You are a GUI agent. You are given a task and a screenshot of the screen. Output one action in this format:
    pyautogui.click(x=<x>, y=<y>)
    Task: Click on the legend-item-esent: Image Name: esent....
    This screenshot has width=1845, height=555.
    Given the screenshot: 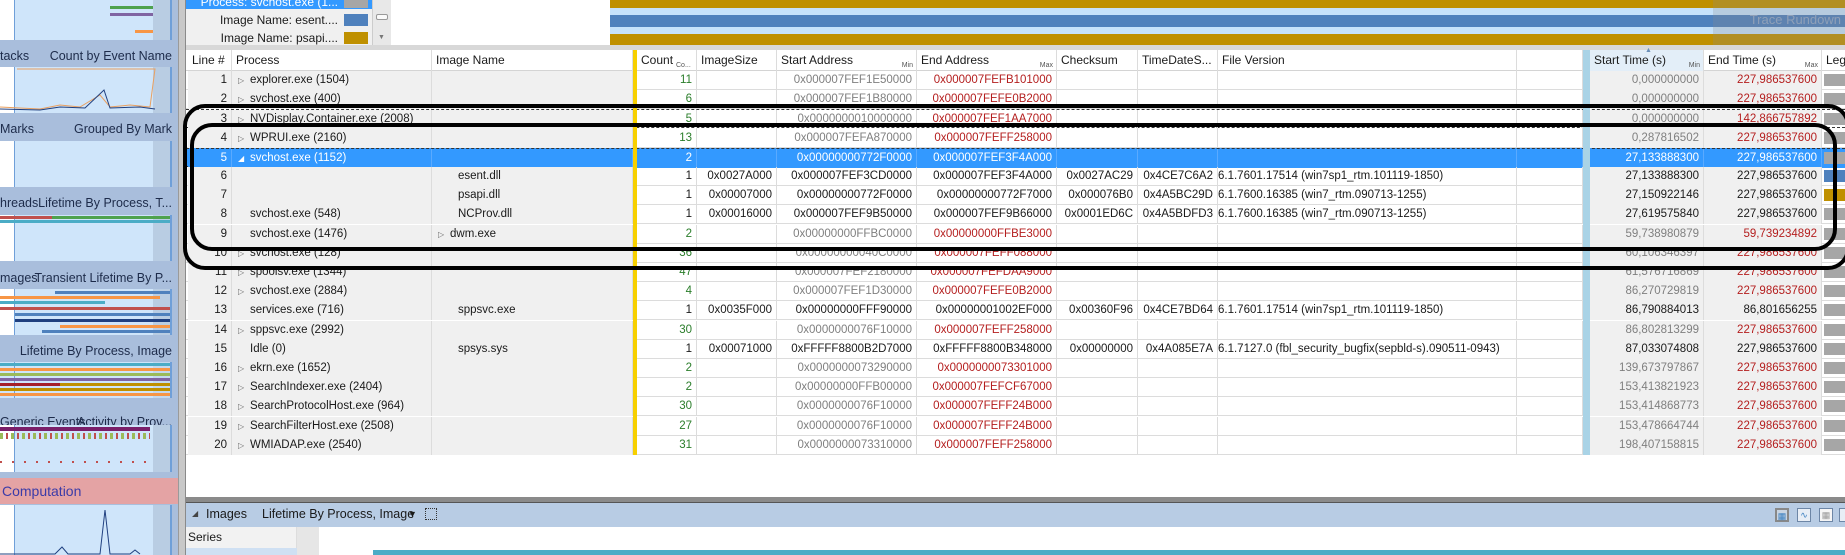 What is the action you would take?
    pyautogui.click(x=279, y=19)
    